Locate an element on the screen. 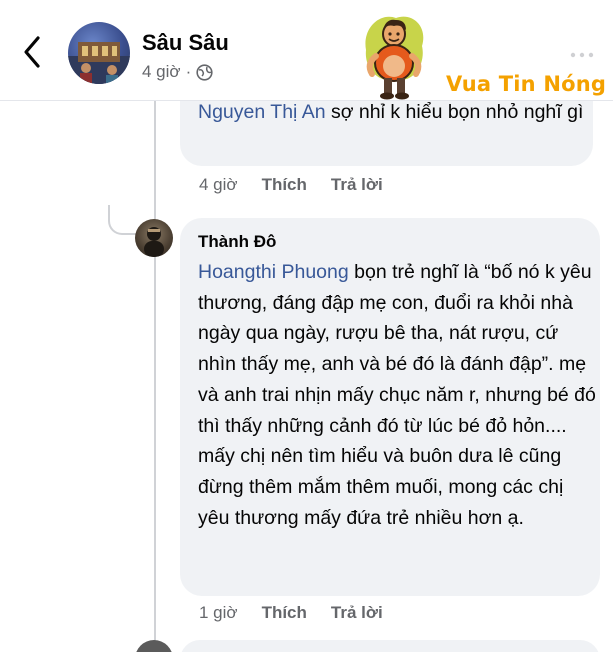 The width and height of the screenshot is (613, 652). reply-branch-line is located at coordinates (122, 220).